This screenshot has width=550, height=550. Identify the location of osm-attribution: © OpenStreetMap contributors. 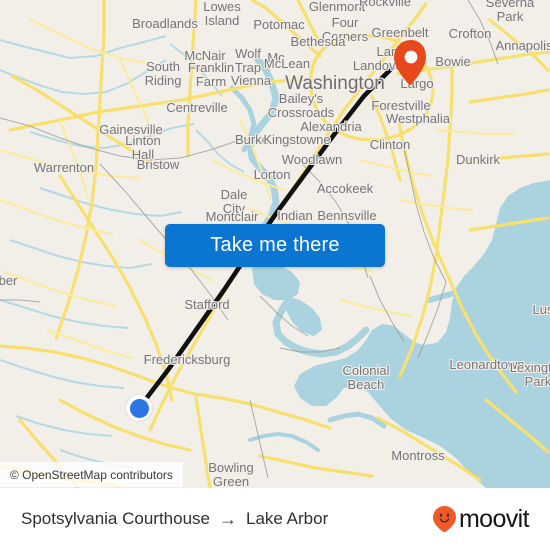
(91, 474).